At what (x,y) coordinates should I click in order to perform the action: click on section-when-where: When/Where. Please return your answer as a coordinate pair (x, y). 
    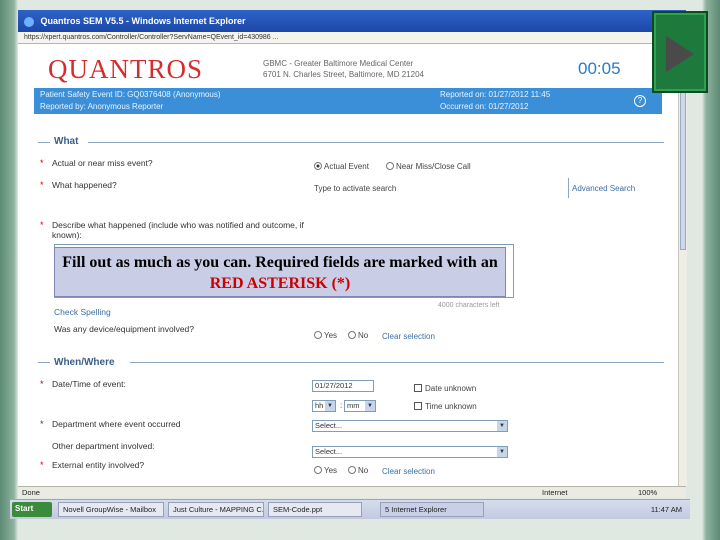
    Looking at the image, I should click on (84, 362).